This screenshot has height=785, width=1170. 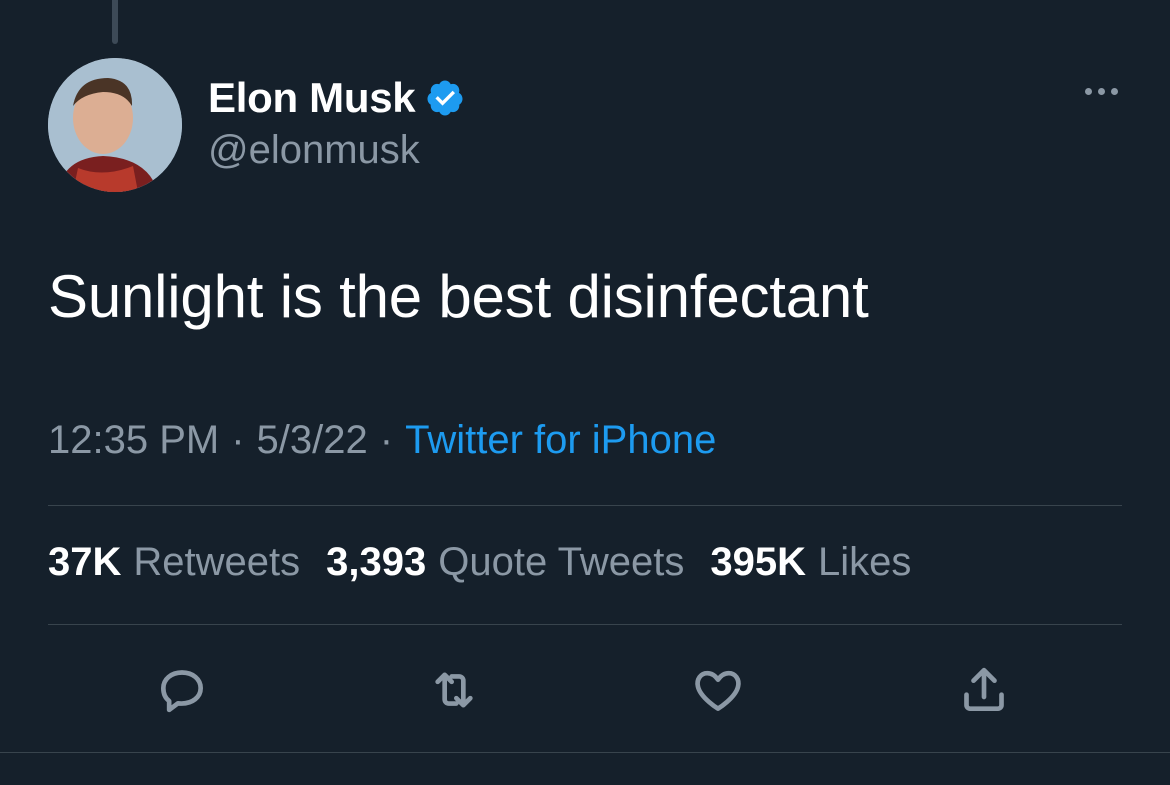 I want to click on heart-icon, so click(x=718, y=690).